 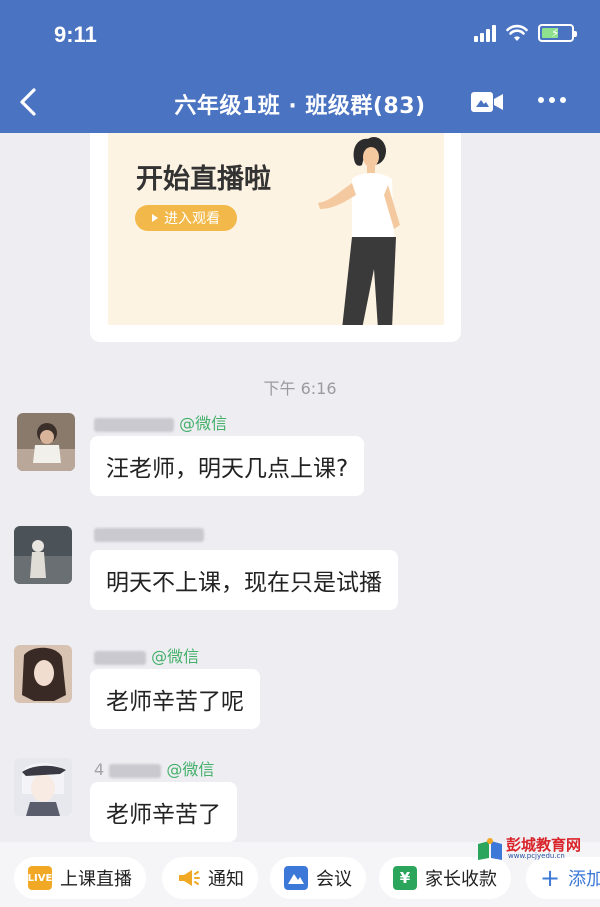 I want to click on yuan-icon: ¥, so click(x=405, y=878).